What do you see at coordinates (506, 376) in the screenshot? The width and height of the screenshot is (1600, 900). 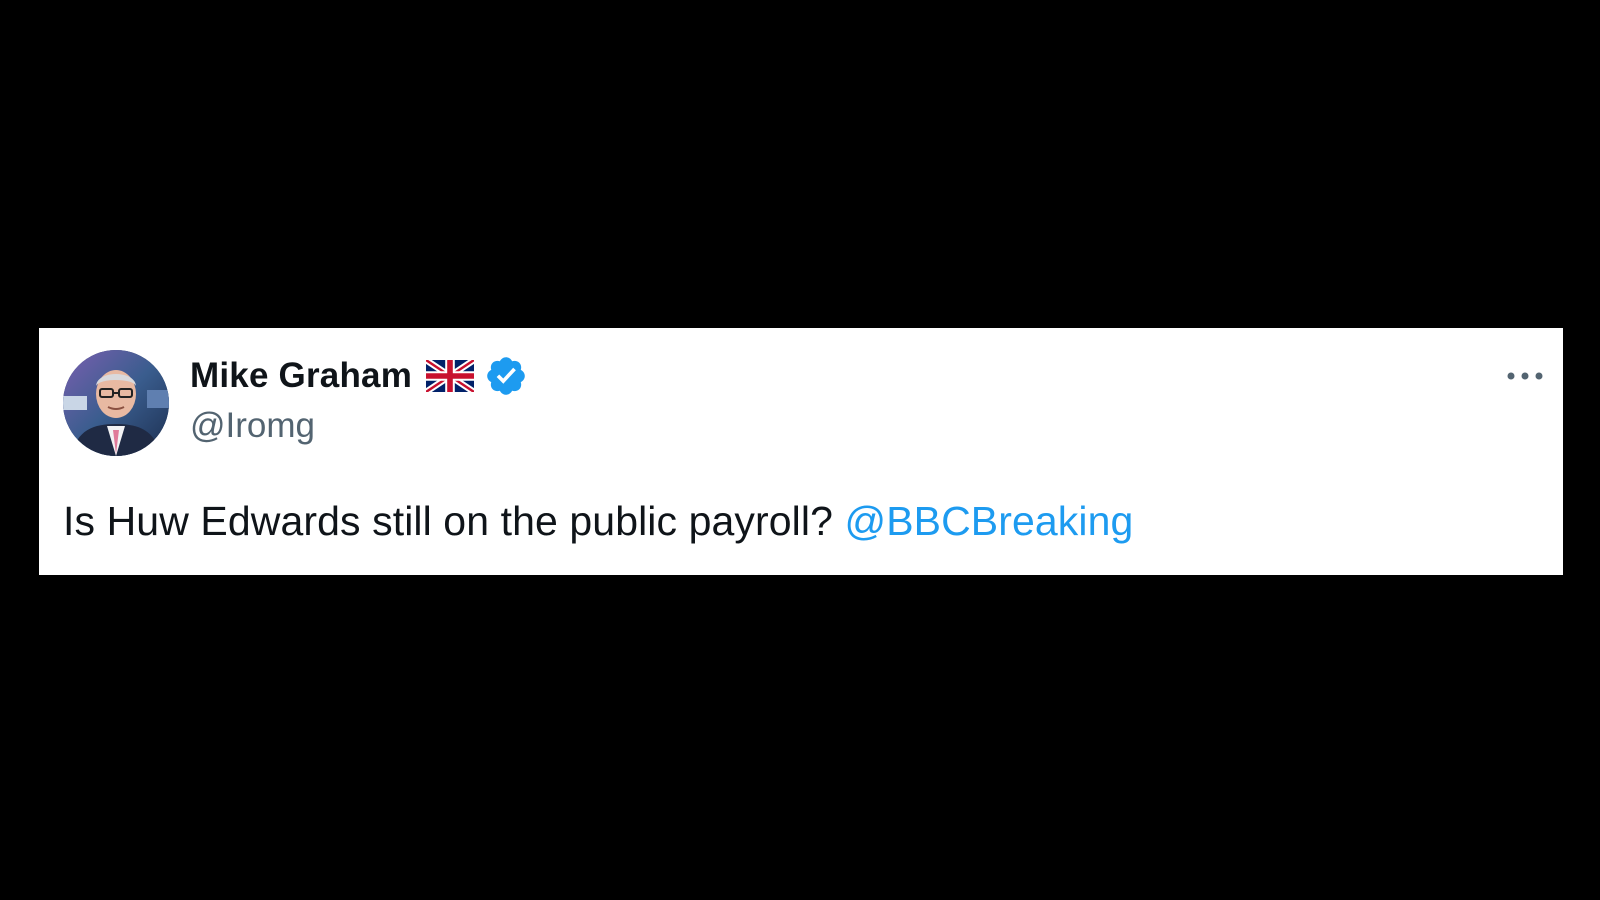 I see `verified-badge-icon` at bounding box center [506, 376].